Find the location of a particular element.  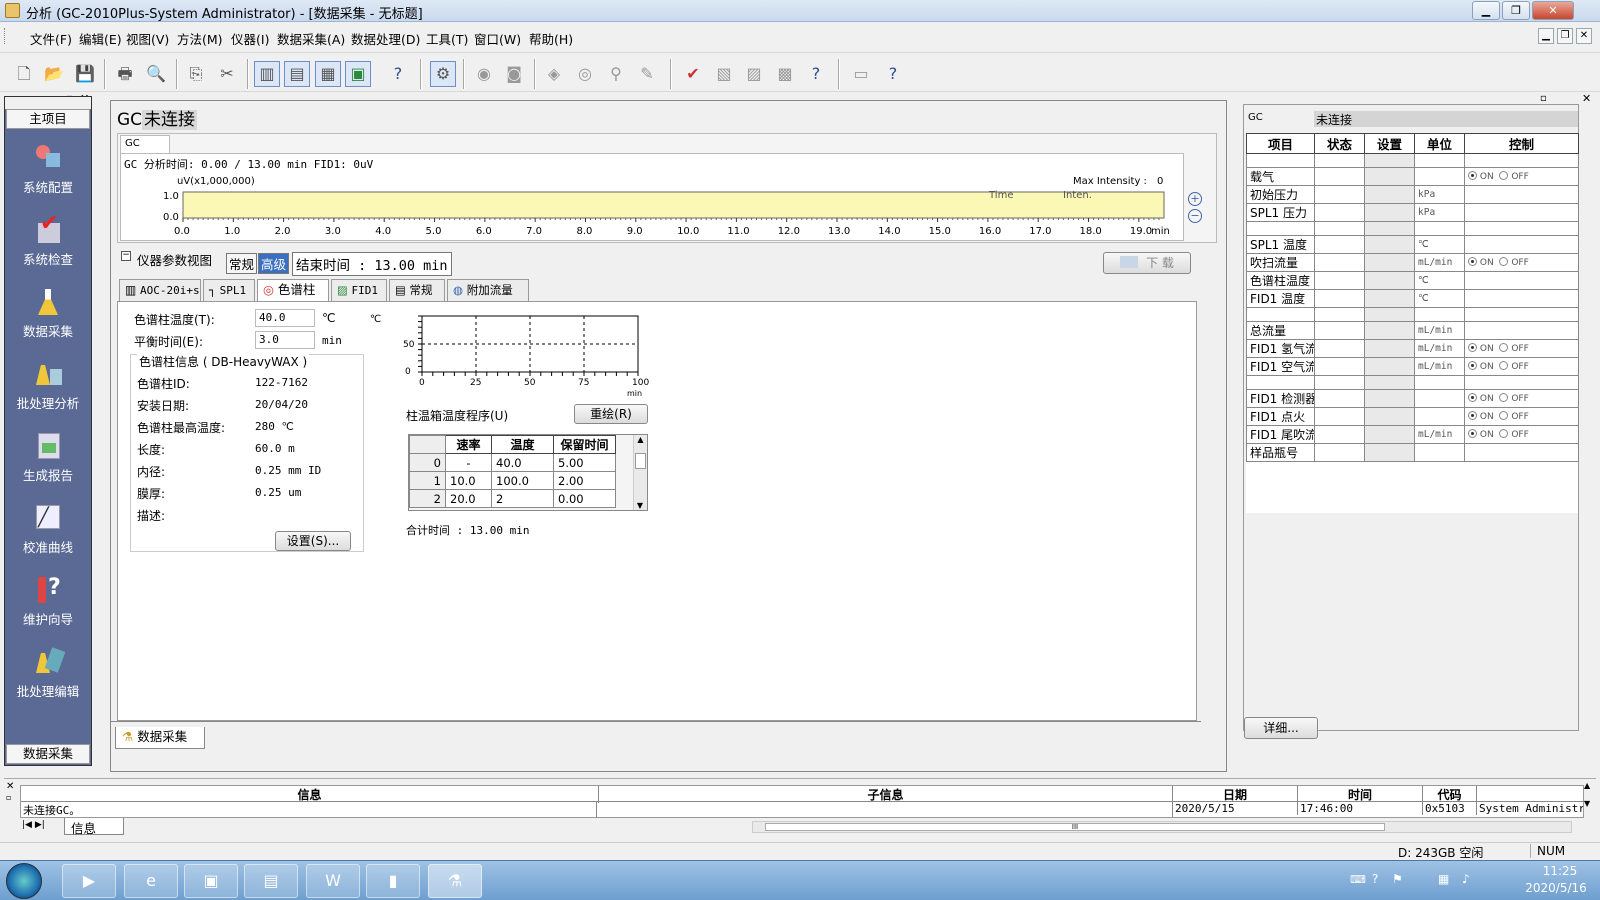

document-tab-acquisition: ⚗ 数据采集 is located at coordinates (160, 738).